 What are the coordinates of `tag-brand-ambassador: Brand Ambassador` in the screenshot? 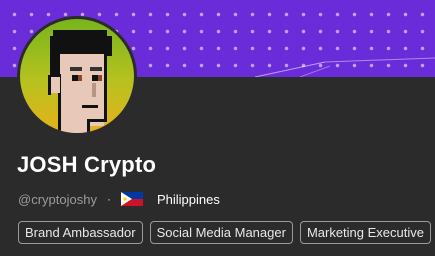 It's located at (80, 232).